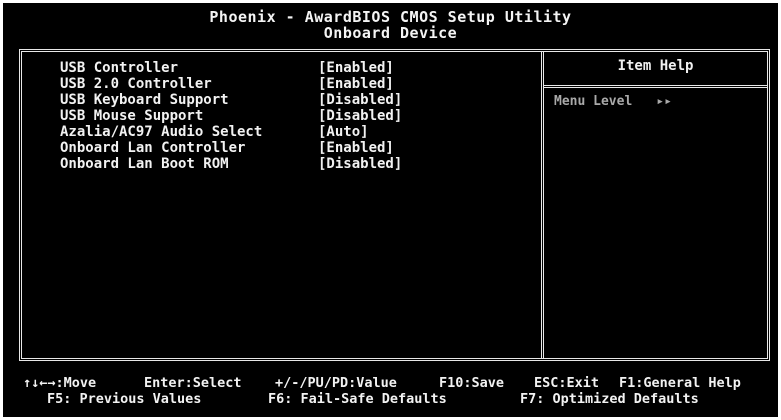 This screenshot has width=781, height=420. Describe the element at coordinates (390, 33) in the screenshot. I see `page-title: Onboard Device` at that location.